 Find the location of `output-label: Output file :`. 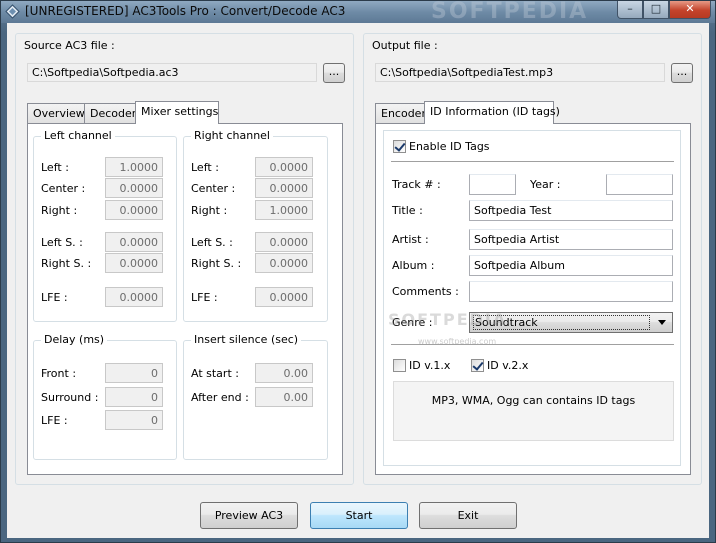

output-label: Output file : is located at coordinates (405, 45).